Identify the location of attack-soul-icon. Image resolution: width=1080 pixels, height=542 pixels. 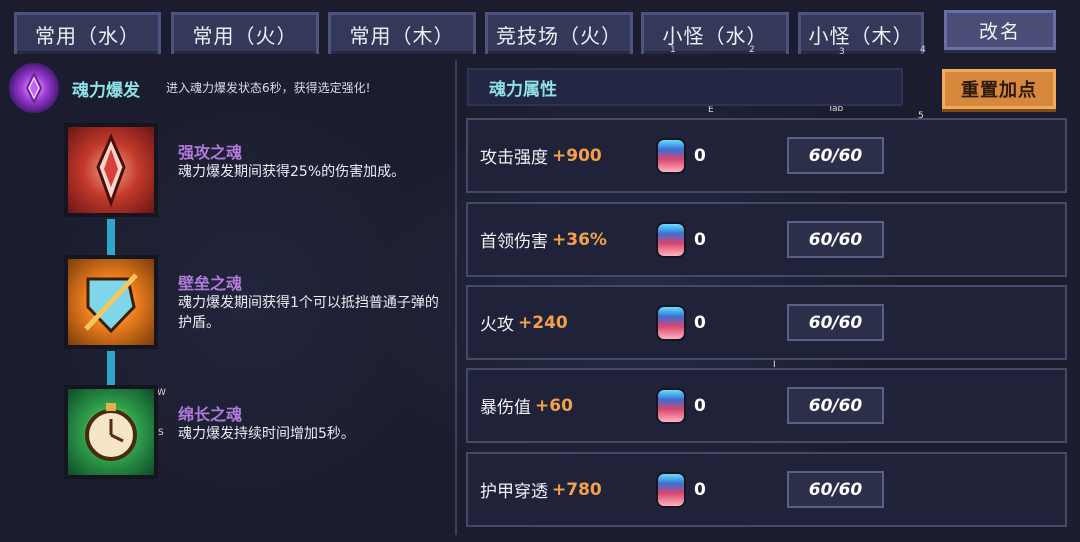
(111, 170).